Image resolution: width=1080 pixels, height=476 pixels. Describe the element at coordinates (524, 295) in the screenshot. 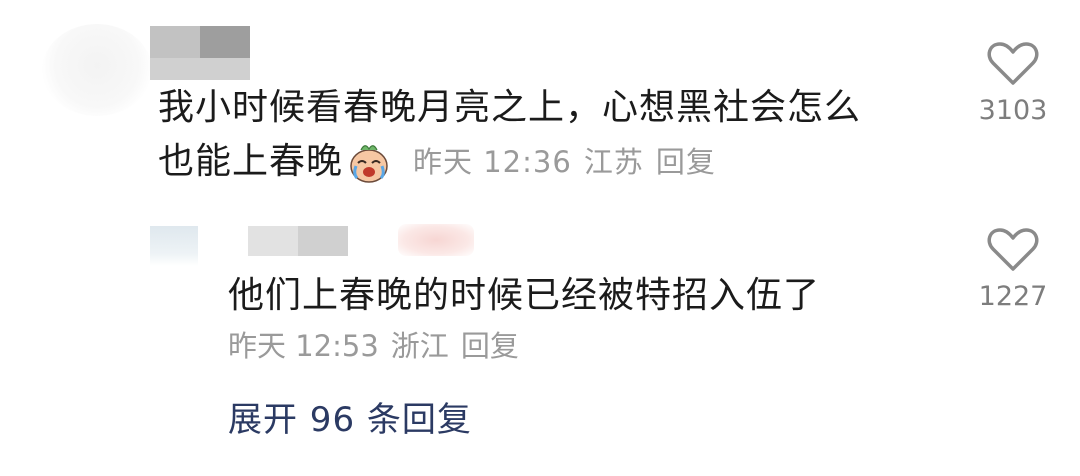

I see `reply-text: 他们上春晚的时候已经被特招入伍了` at that location.